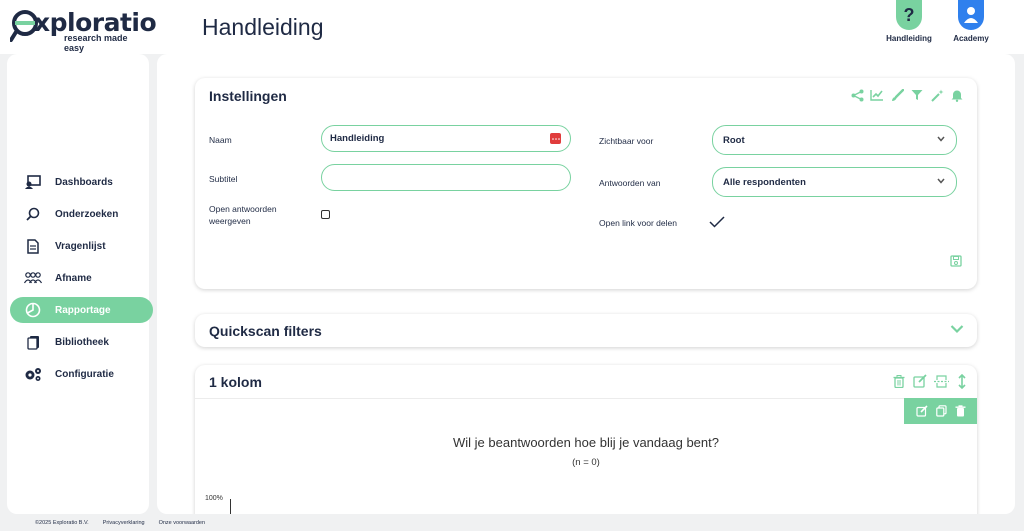  Describe the element at coordinates (30, 214) in the screenshot. I see `search-icon` at that location.